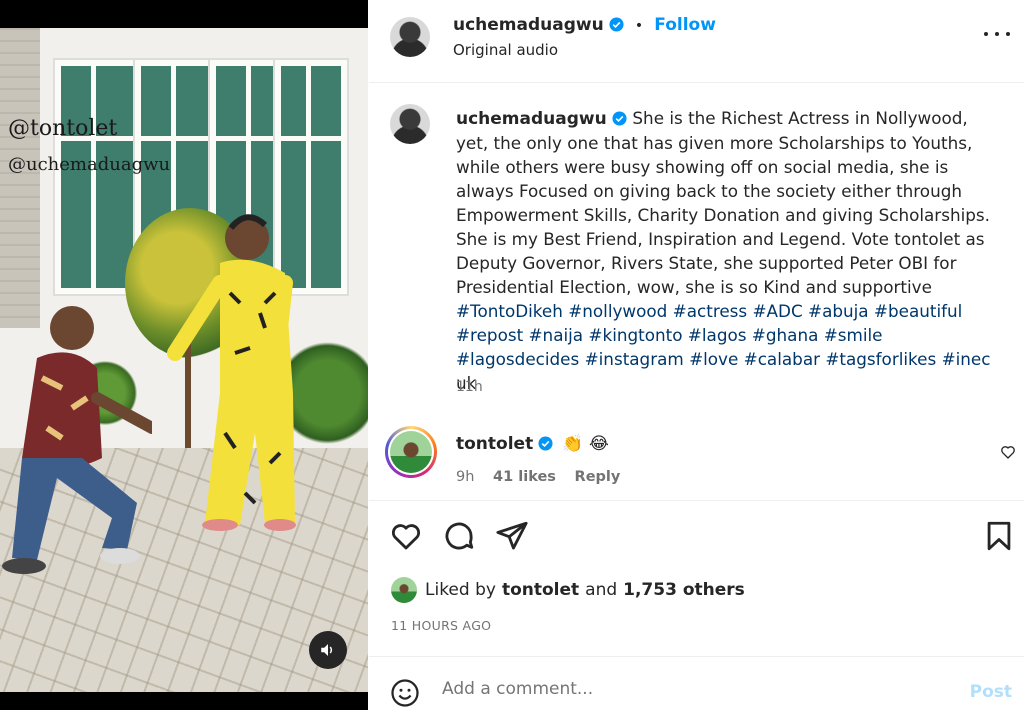  Describe the element at coordinates (696, 656) in the screenshot. I see `comment-box-divider` at that location.